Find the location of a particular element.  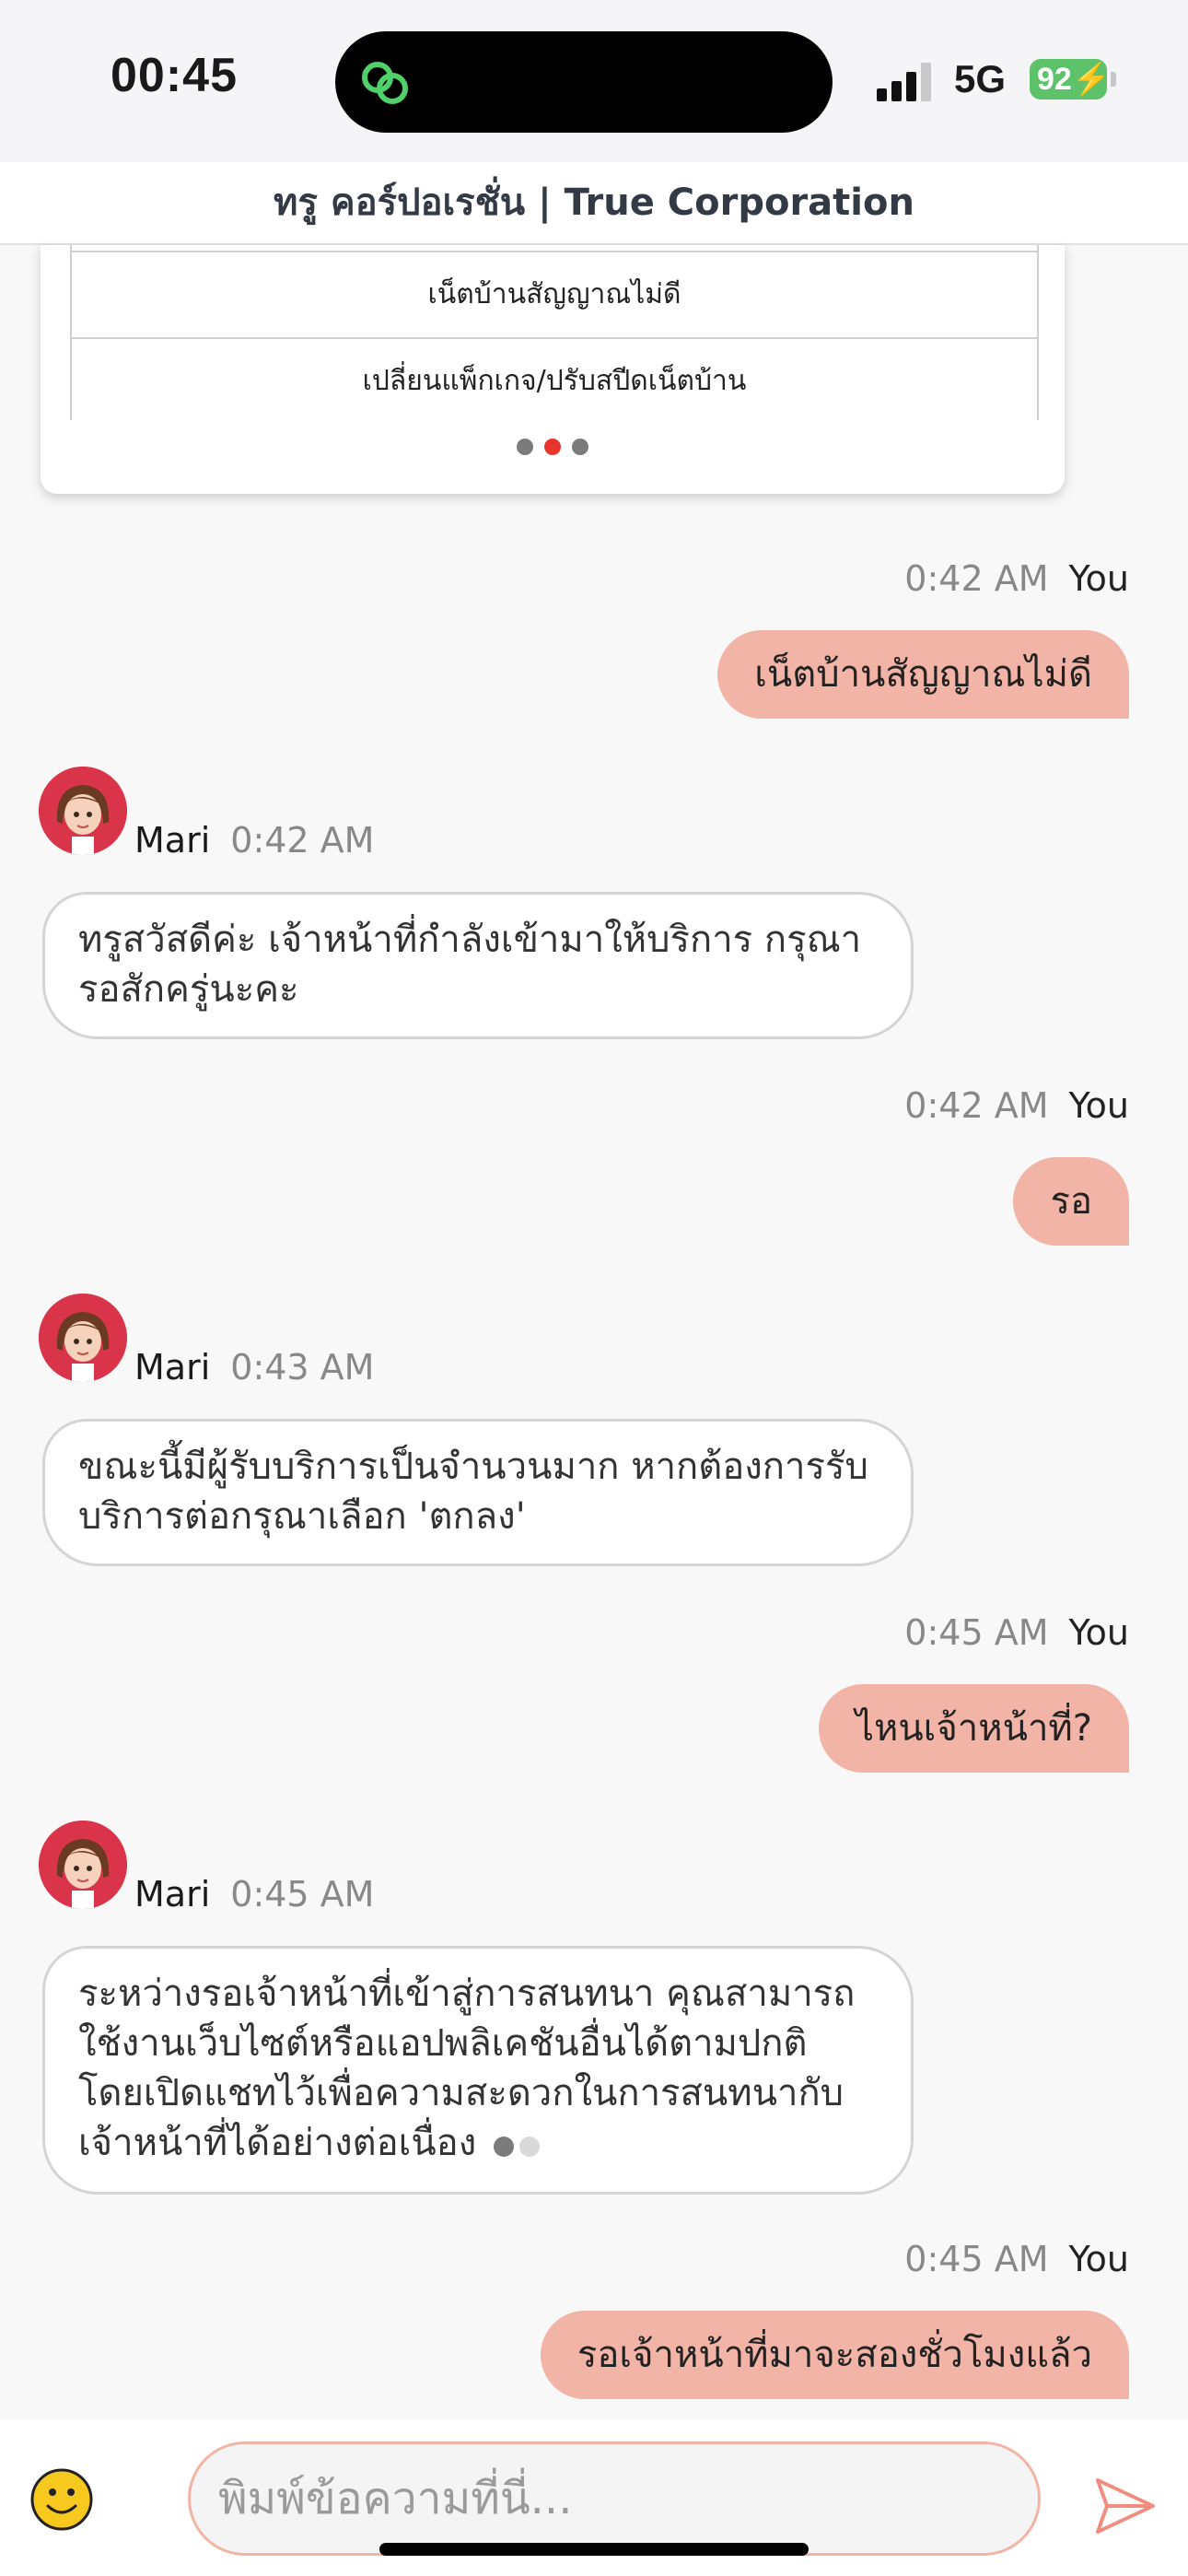

status-bar: 00:45 5G 92⚡ is located at coordinates (594, 81).